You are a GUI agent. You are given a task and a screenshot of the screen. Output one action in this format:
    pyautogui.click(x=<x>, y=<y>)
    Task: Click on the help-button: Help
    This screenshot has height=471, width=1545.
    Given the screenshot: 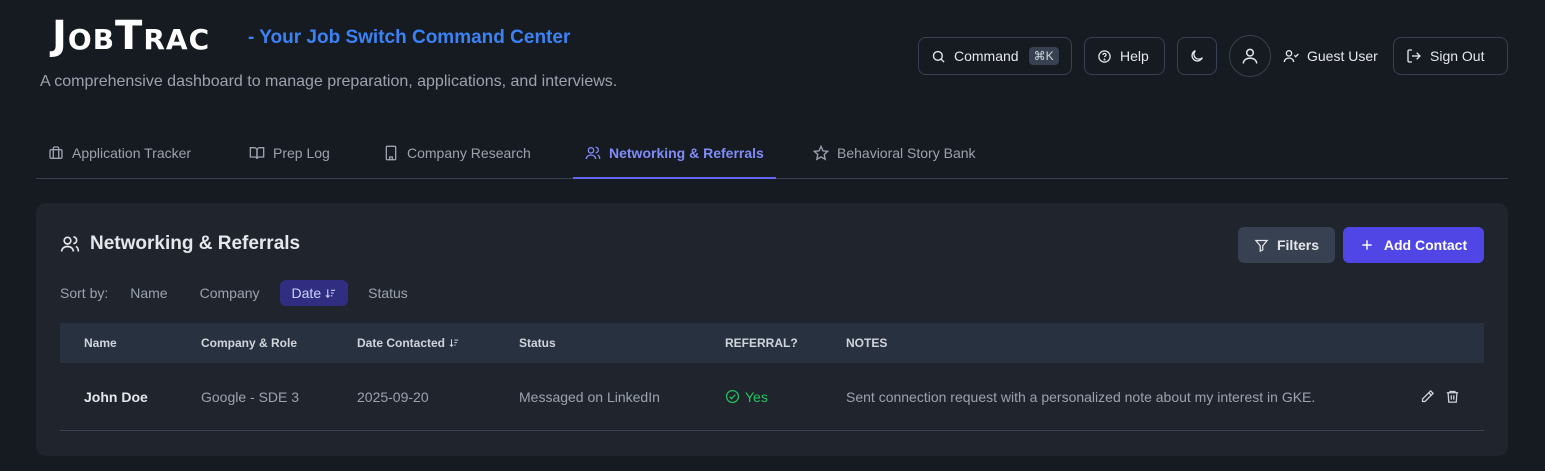 What is the action you would take?
    pyautogui.click(x=1124, y=56)
    